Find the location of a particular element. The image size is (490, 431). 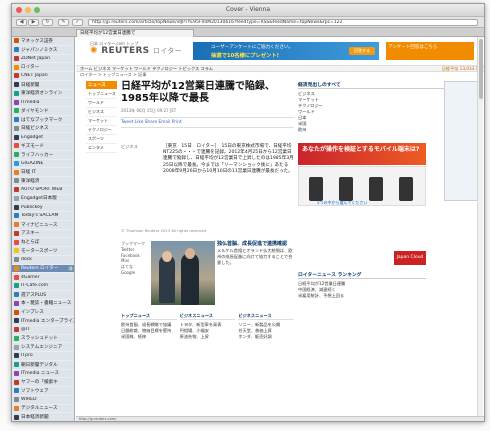

left-menu-item: エンタメ is located at coordinates (101, 148).